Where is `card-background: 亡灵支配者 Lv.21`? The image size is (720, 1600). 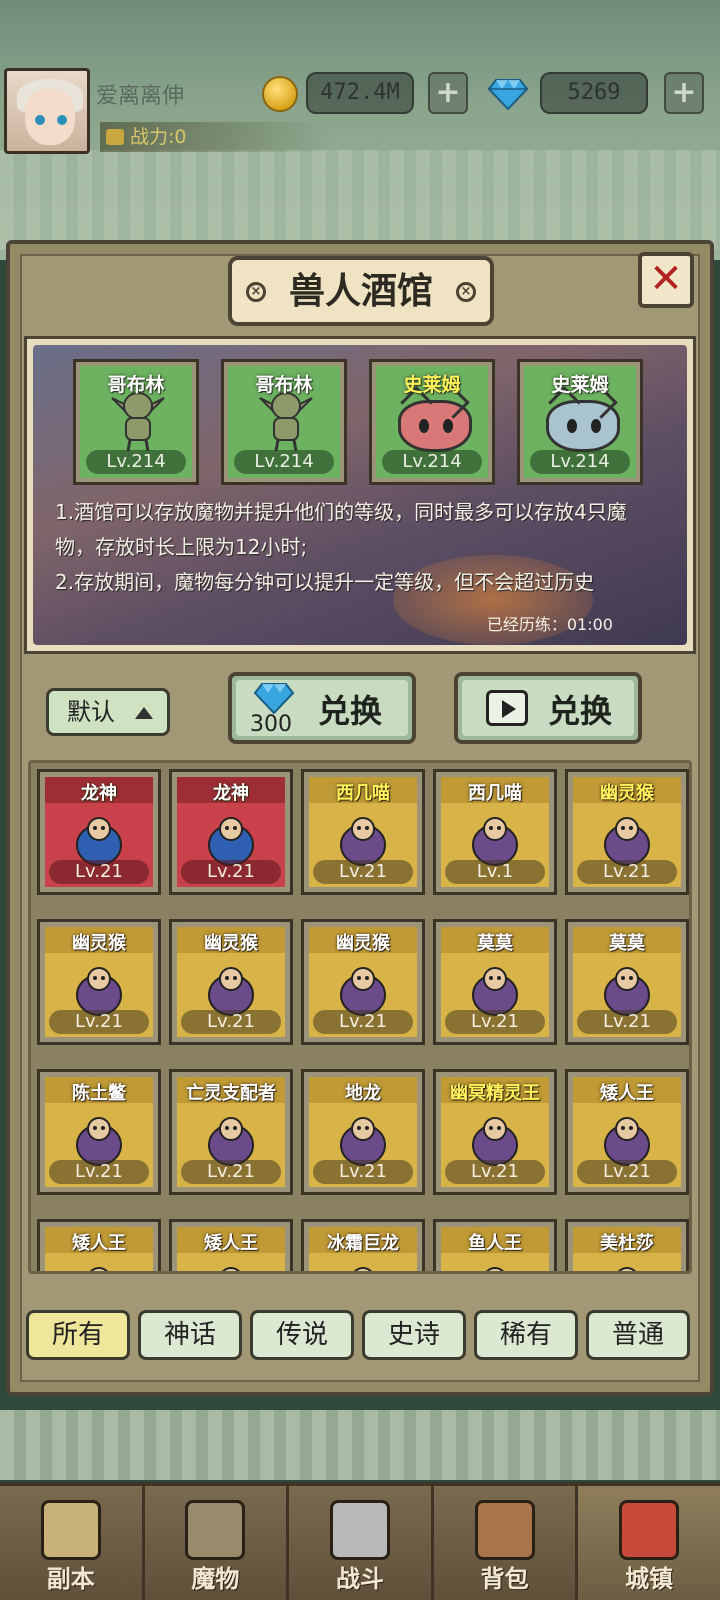
card-background: 亡灵支配者 Lv.21 is located at coordinates (231, 1132).